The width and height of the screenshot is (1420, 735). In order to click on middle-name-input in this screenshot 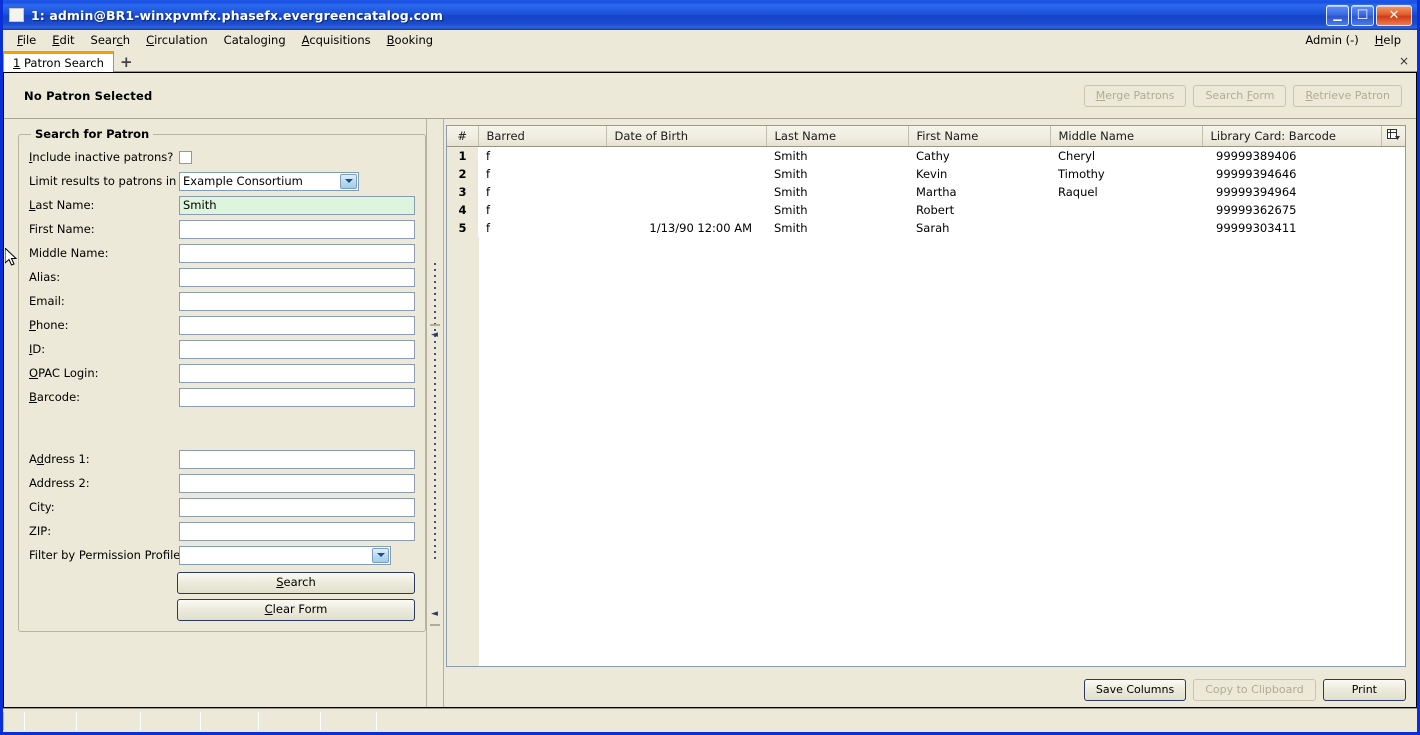, I will do `click(297, 253)`.